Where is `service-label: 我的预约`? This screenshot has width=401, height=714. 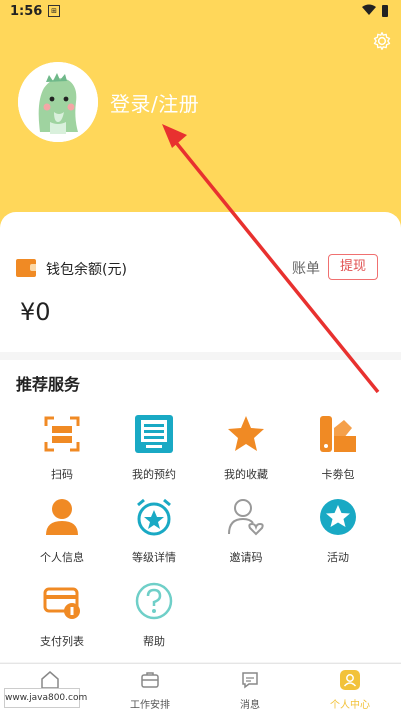
service-label: 我的预约 is located at coordinates (154, 474).